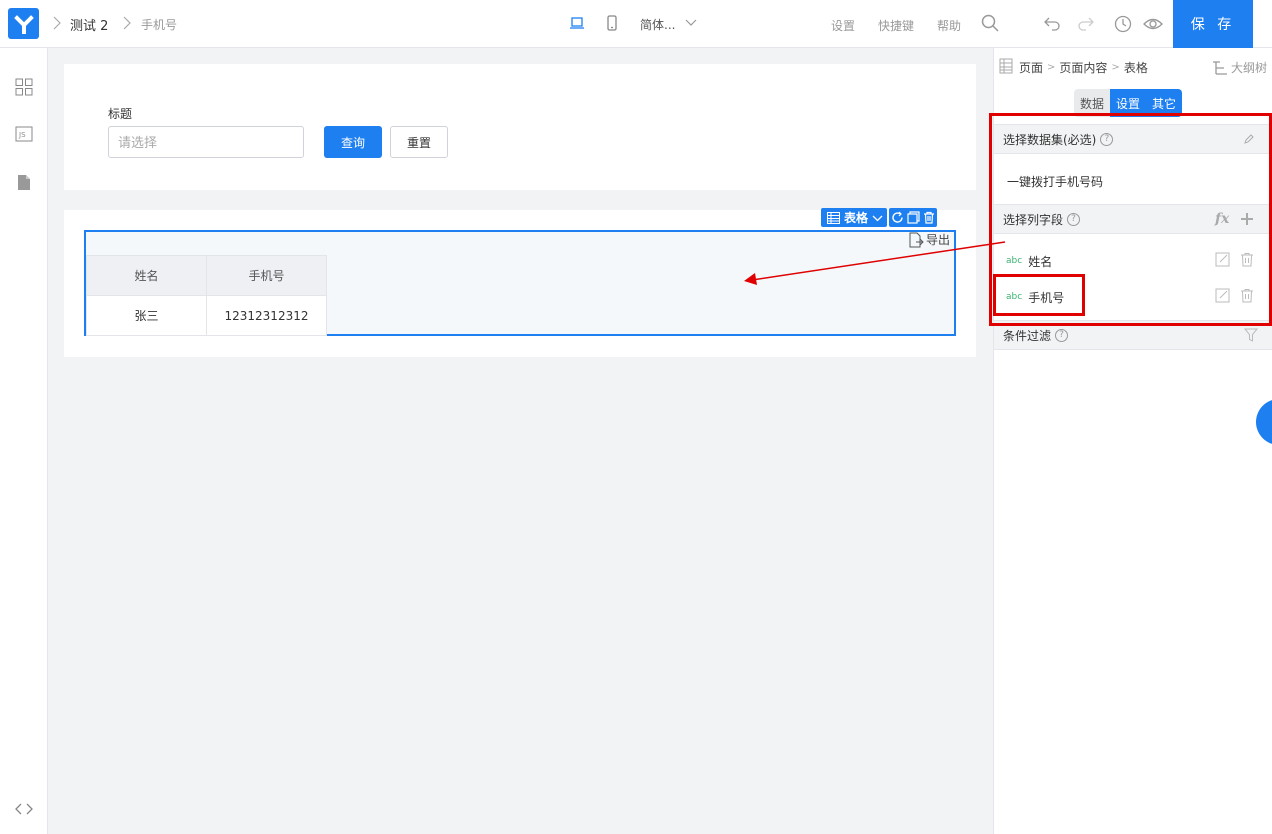 Image resolution: width=1272 pixels, height=834 pixels. Describe the element at coordinates (949, 25) in the screenshot. I see `help-link: 帮助` at that location.